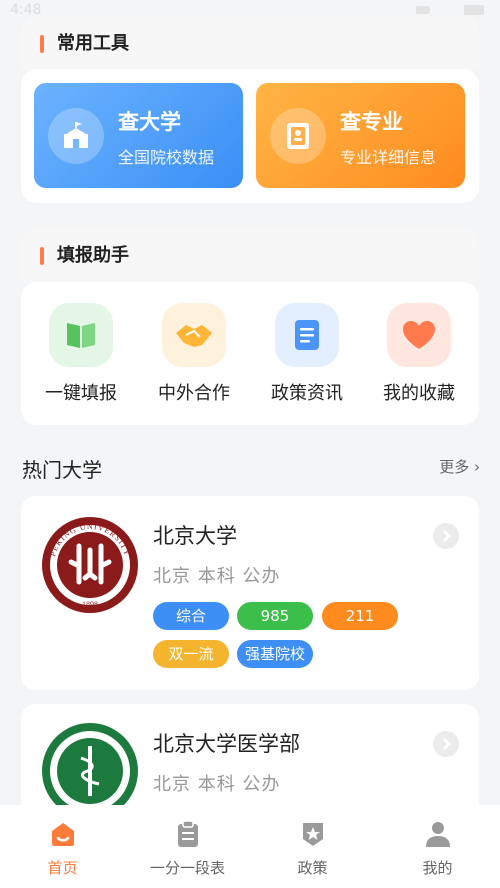 The image size is (500, 888). What do you see at coordinates (93, 255) in the screenshot?
I see `assistant-title: 填报助手` at bounding box center [93, 255].